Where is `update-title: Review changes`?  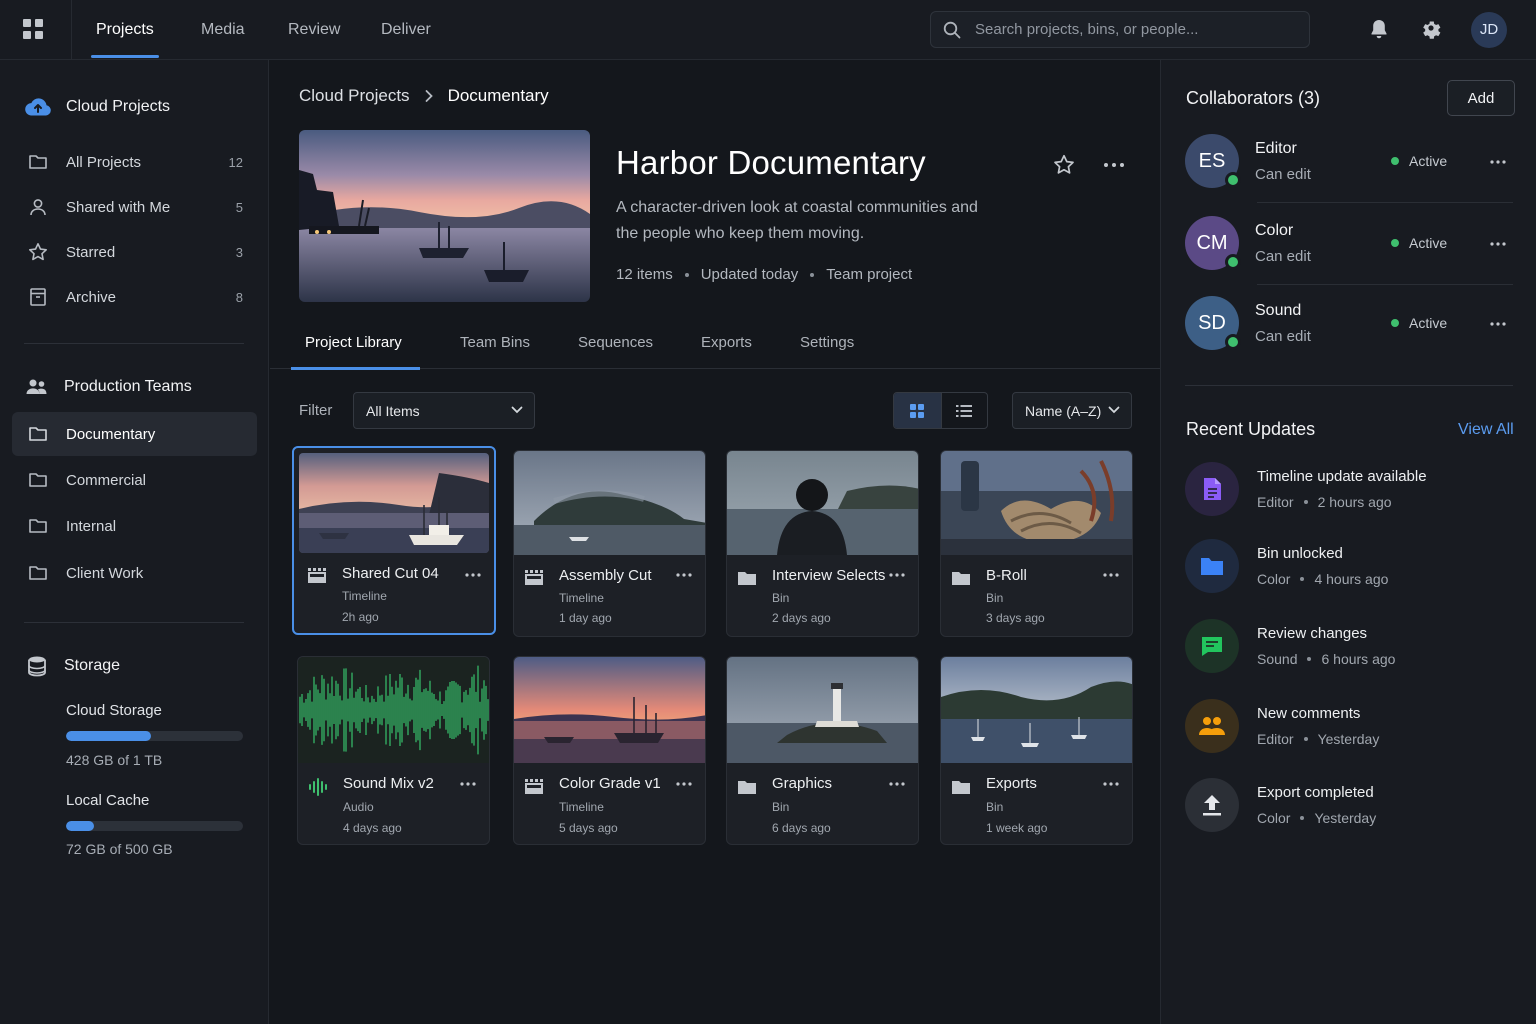 update-title: Review changes is located at coordinates (1312, 633).